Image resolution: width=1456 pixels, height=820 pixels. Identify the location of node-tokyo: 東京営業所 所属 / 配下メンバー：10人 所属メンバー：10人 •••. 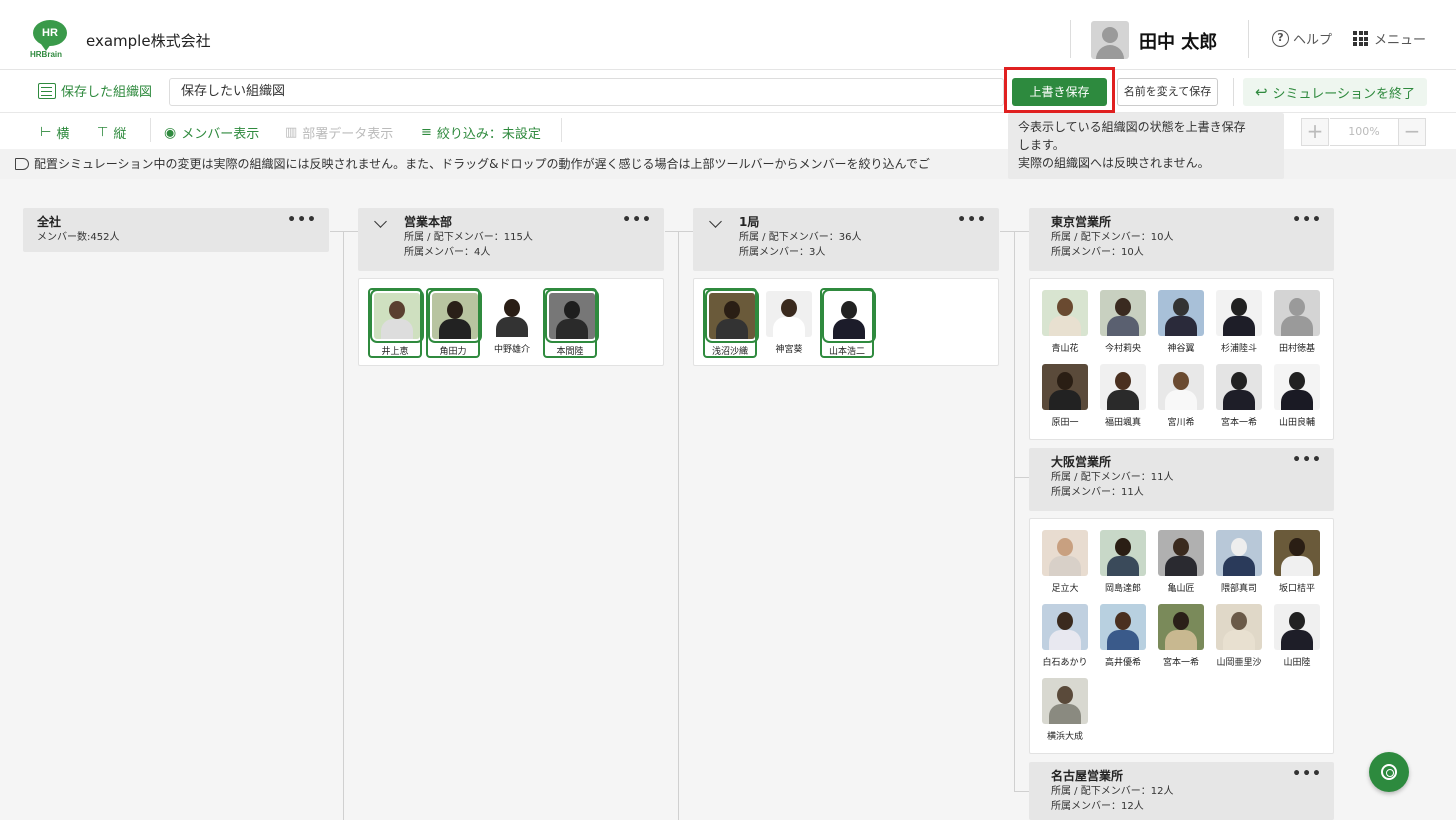
(1181, 239).